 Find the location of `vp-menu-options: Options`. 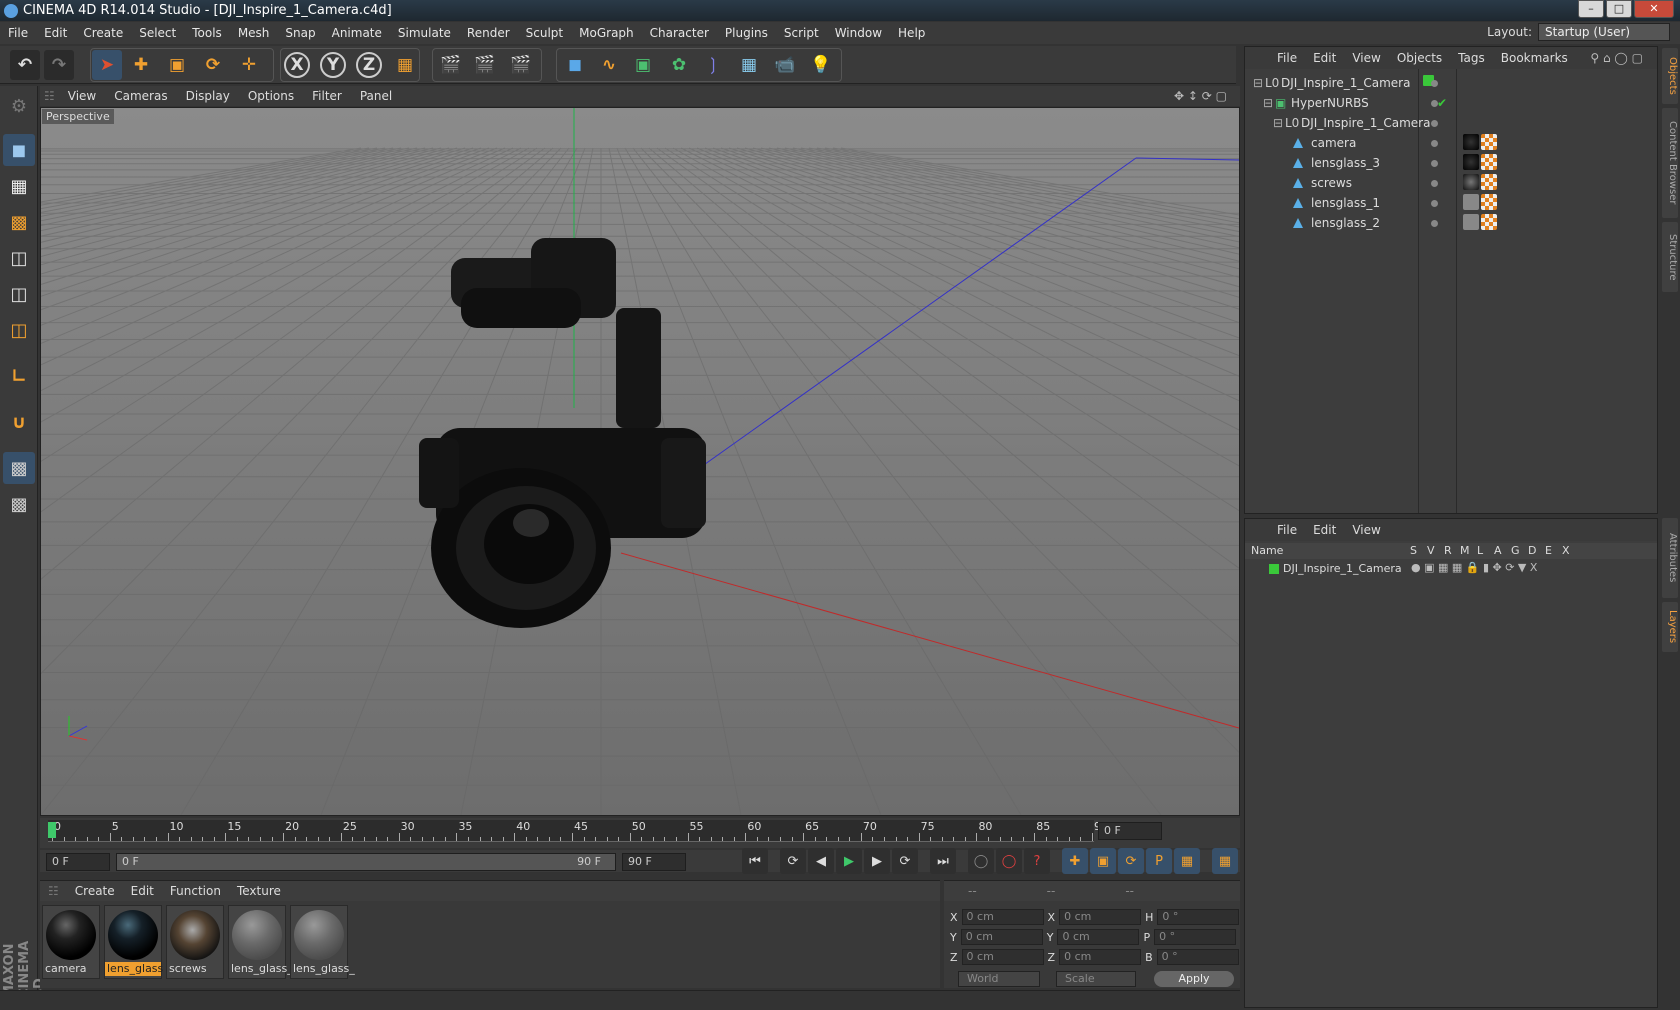

vp-menu-options: Options is located at coordinates (271, 96).